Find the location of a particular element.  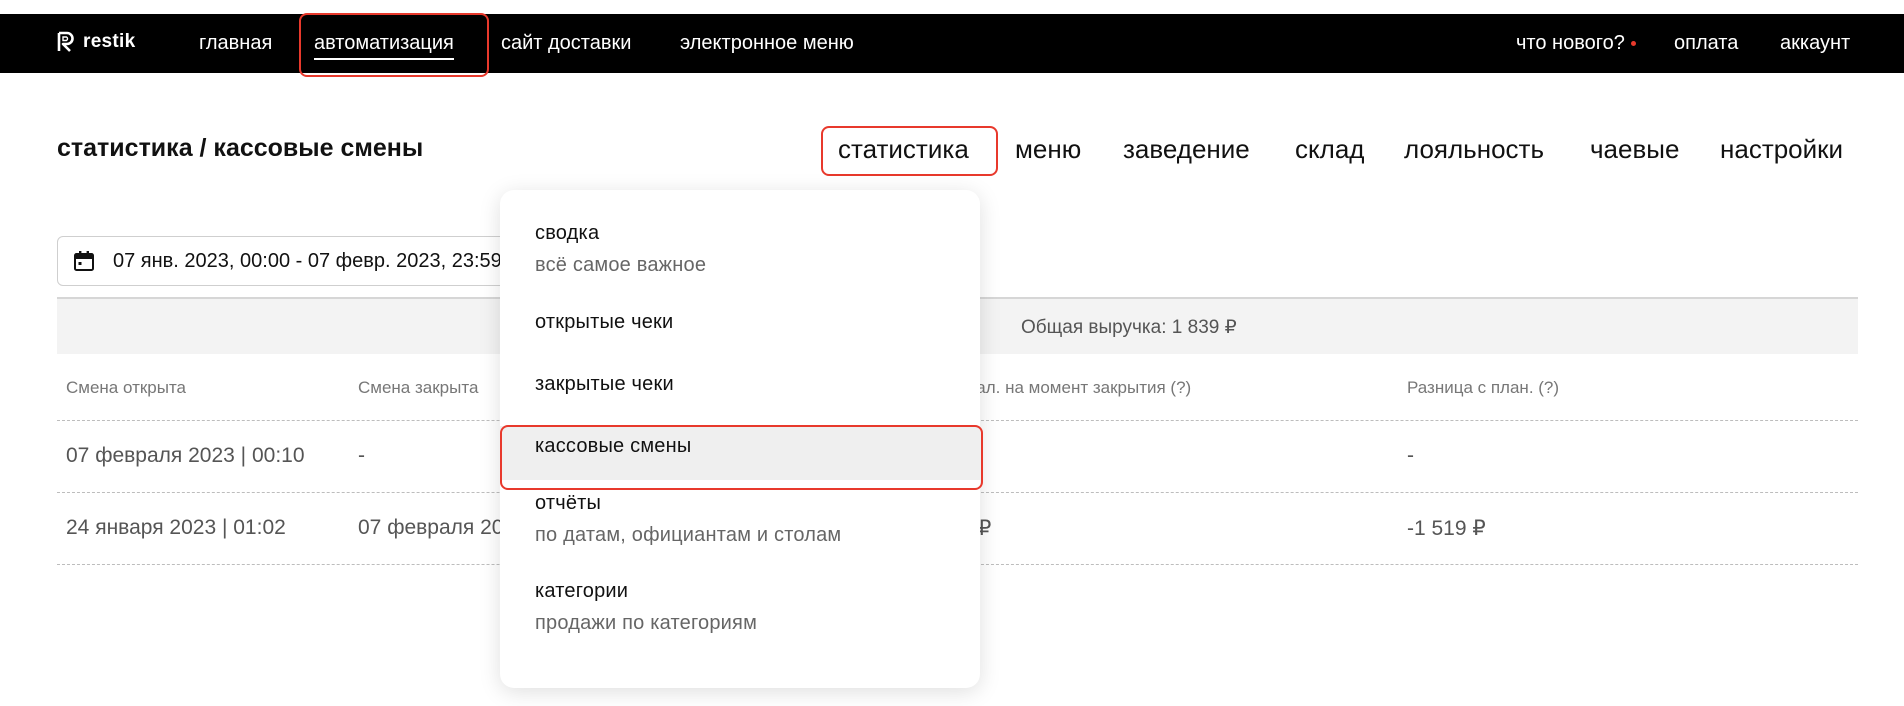

nav-item-whats-new: что нового? is located at coordinates (1576, 43).